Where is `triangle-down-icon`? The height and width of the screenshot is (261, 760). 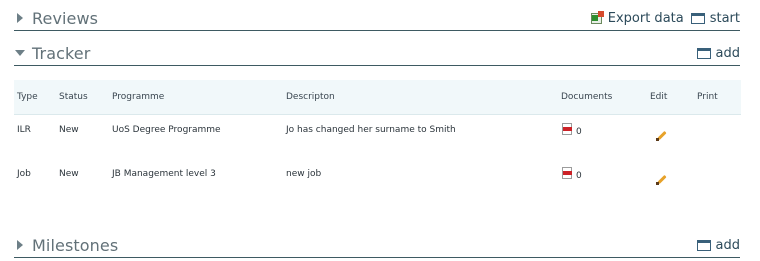 triangle-down-icon is located at coordinates (20, 53).